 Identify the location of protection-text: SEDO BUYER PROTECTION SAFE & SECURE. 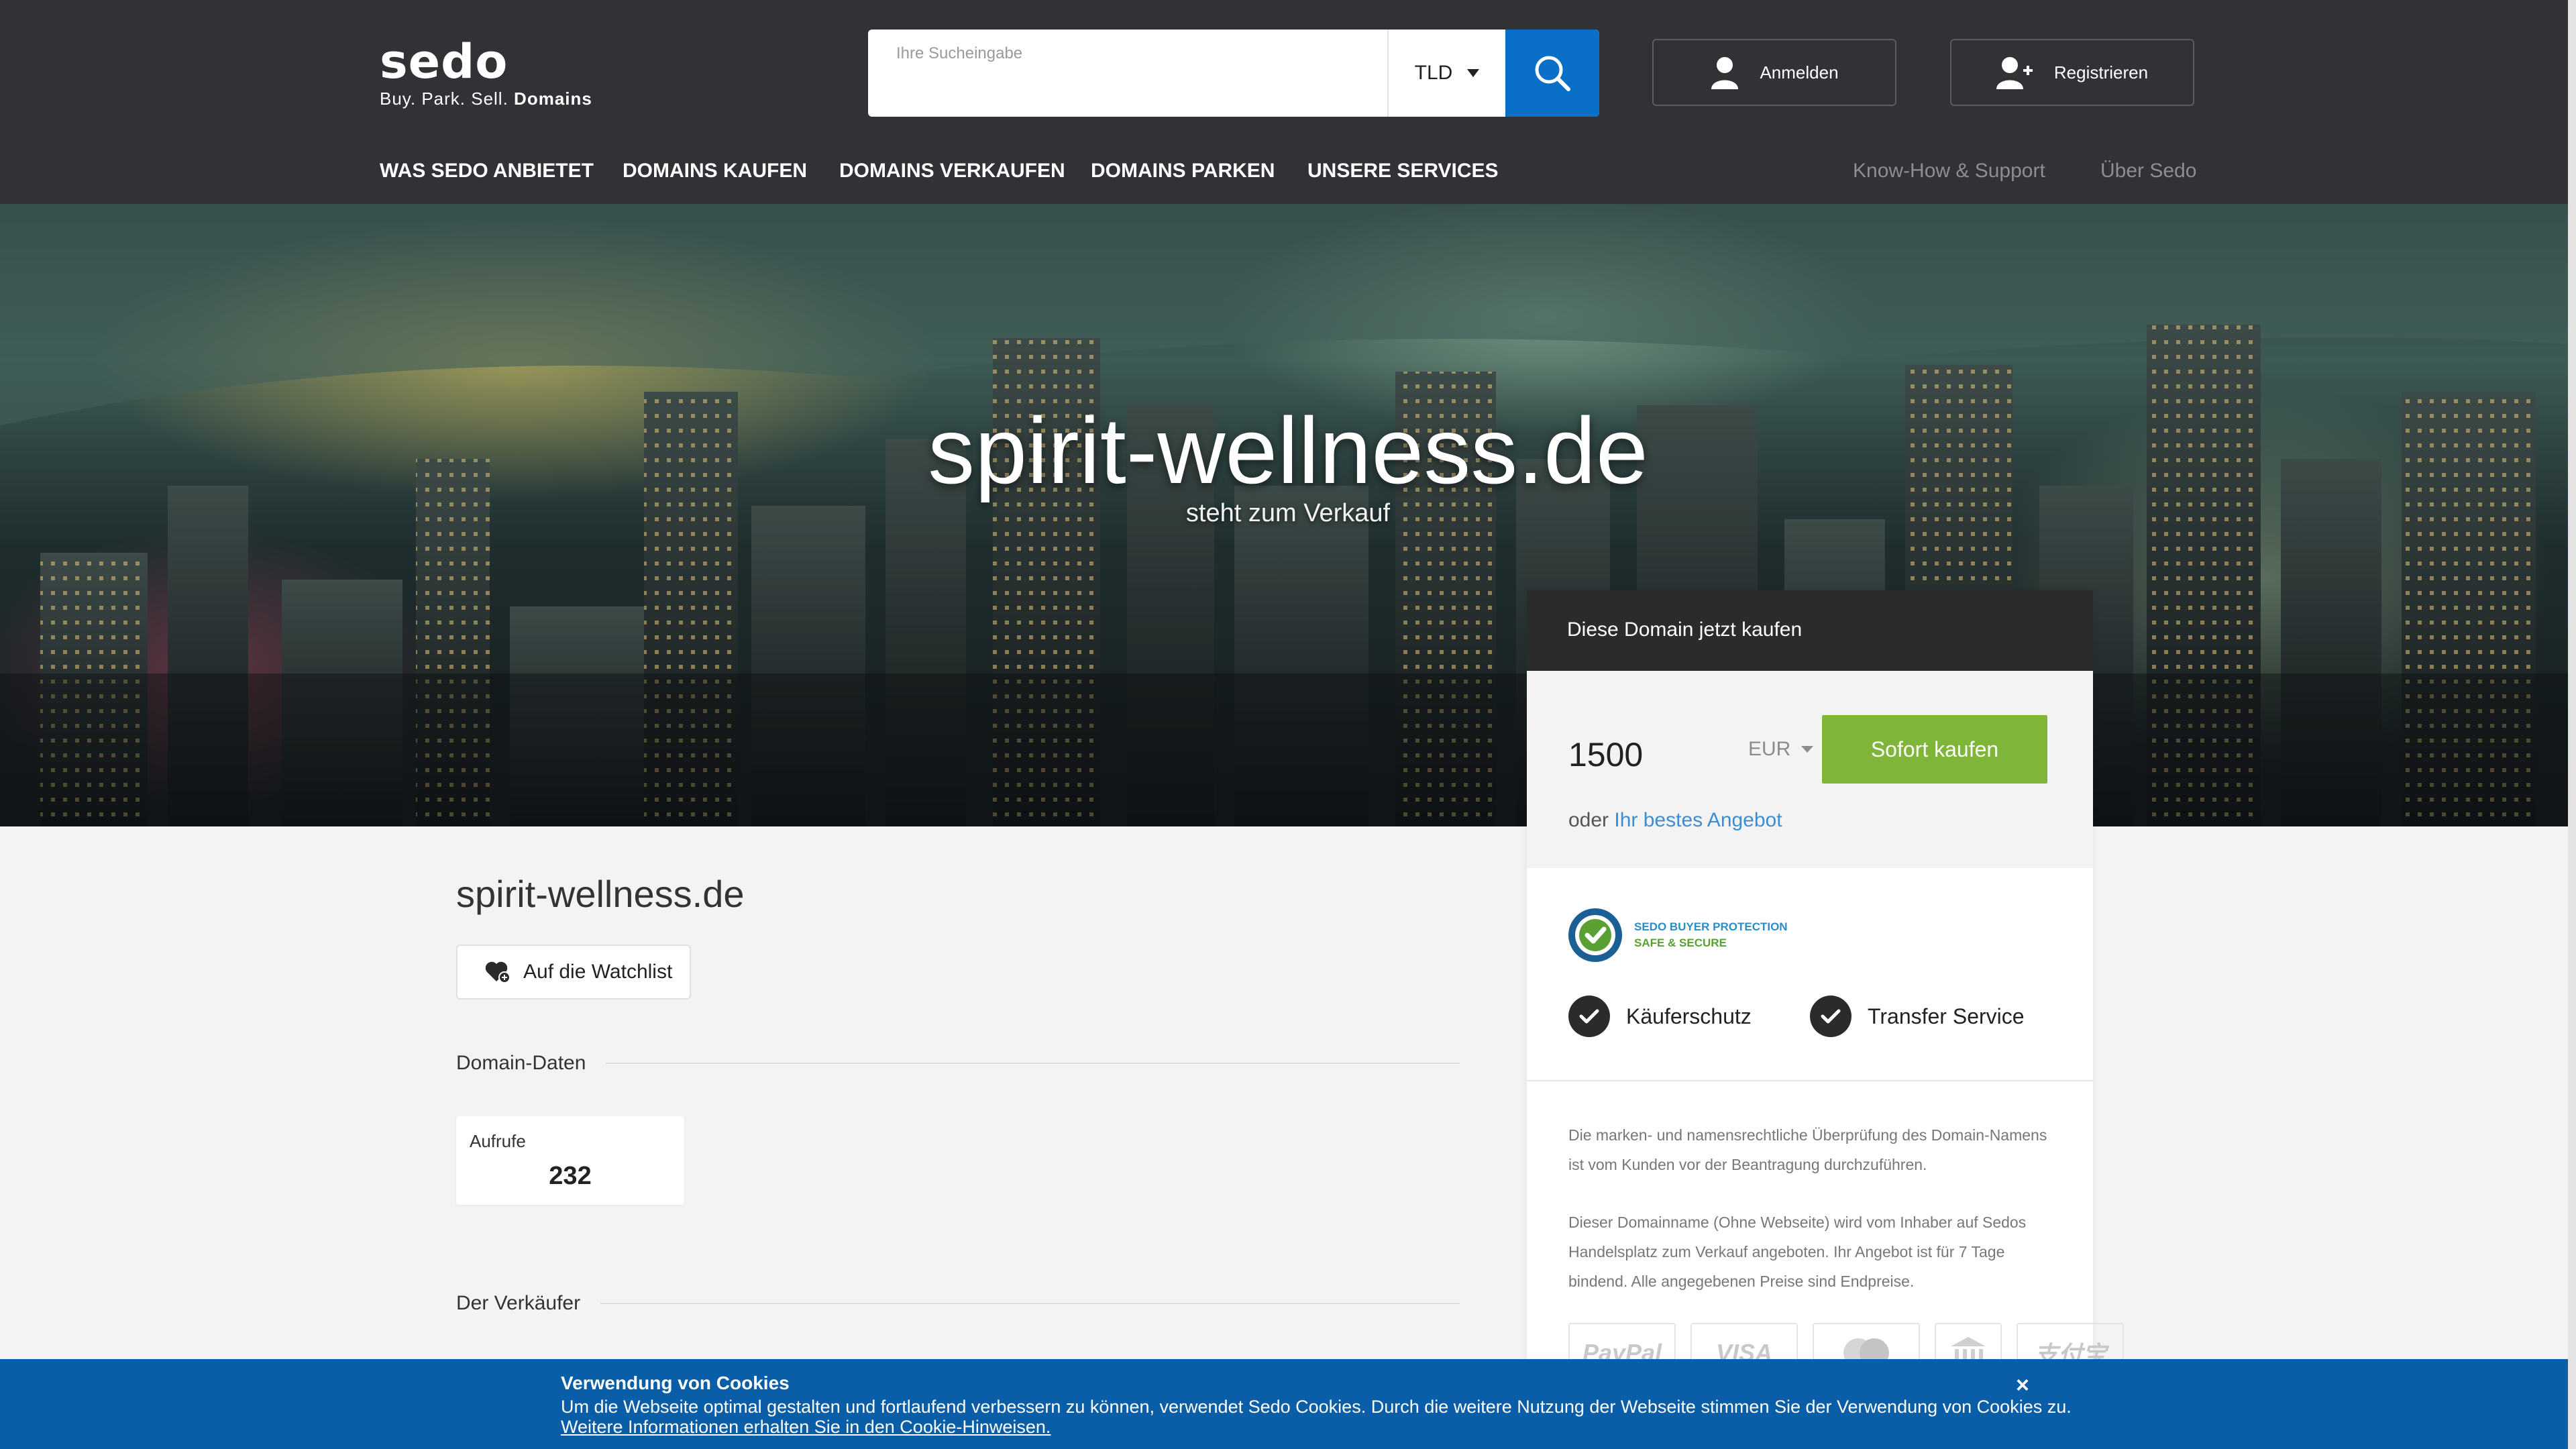
(1711, 935).